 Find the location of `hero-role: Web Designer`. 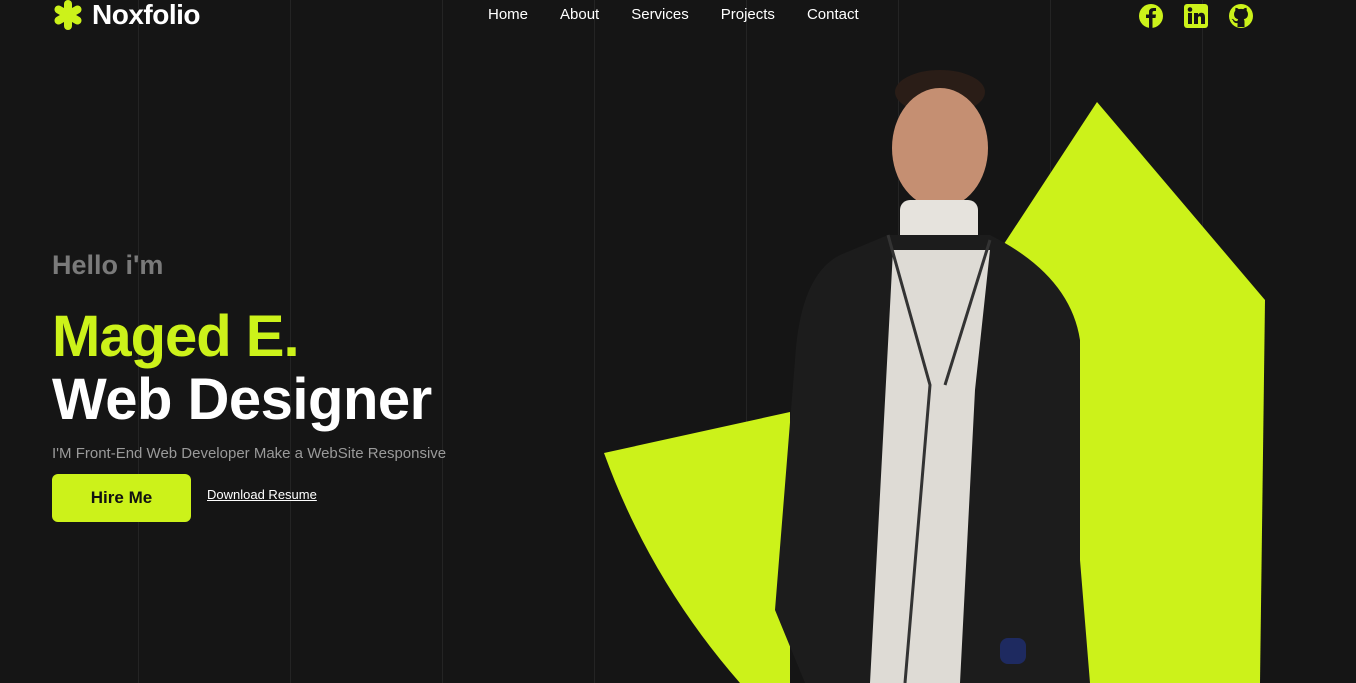

hero-role: Web Designer is located at coordinates (242, 399).